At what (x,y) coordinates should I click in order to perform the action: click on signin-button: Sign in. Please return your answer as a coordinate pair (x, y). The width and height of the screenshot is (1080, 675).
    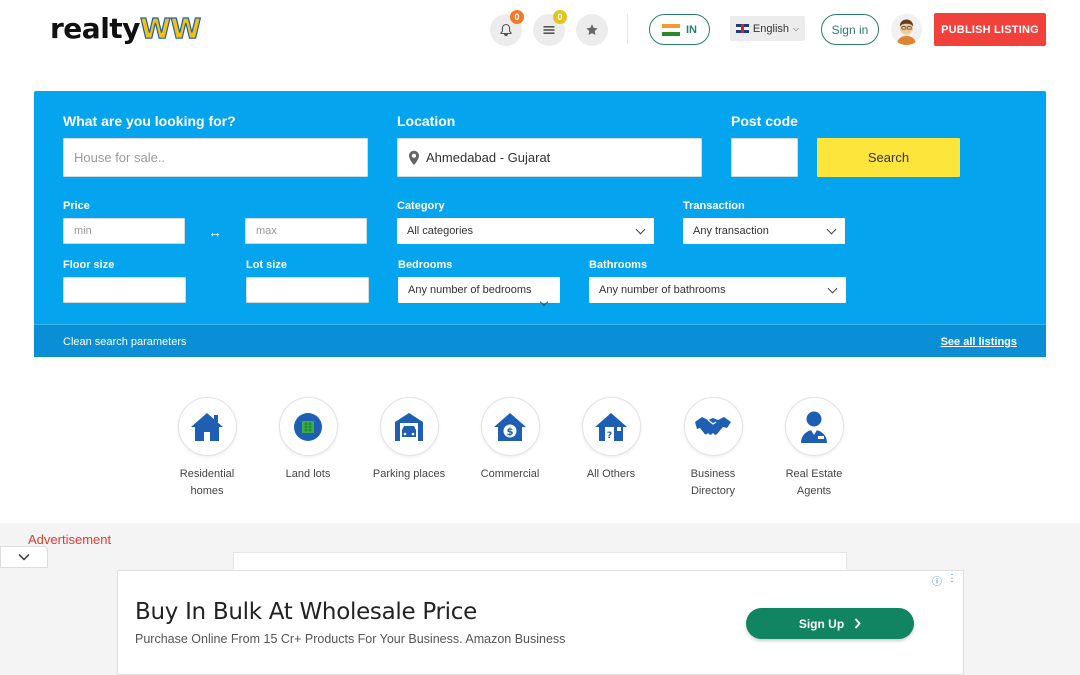
    Looking at the image, I should click on (850, 29).